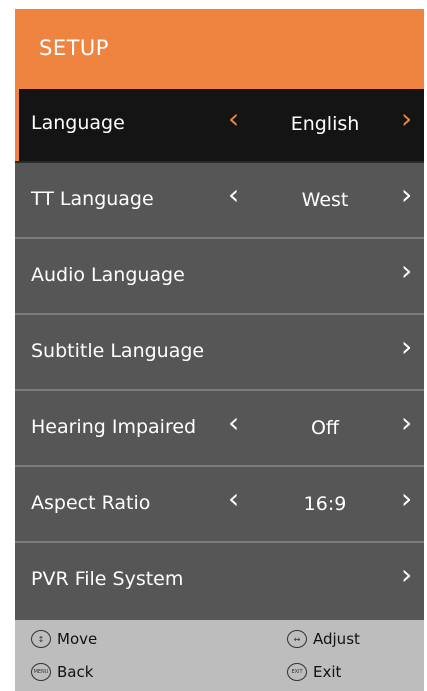 The height and width of the screenshot is (691, 427). What do you see at coordinates (325, 428) in the screenshot?
I see `menu-item-value: Off` at bounding box center [325, 428].